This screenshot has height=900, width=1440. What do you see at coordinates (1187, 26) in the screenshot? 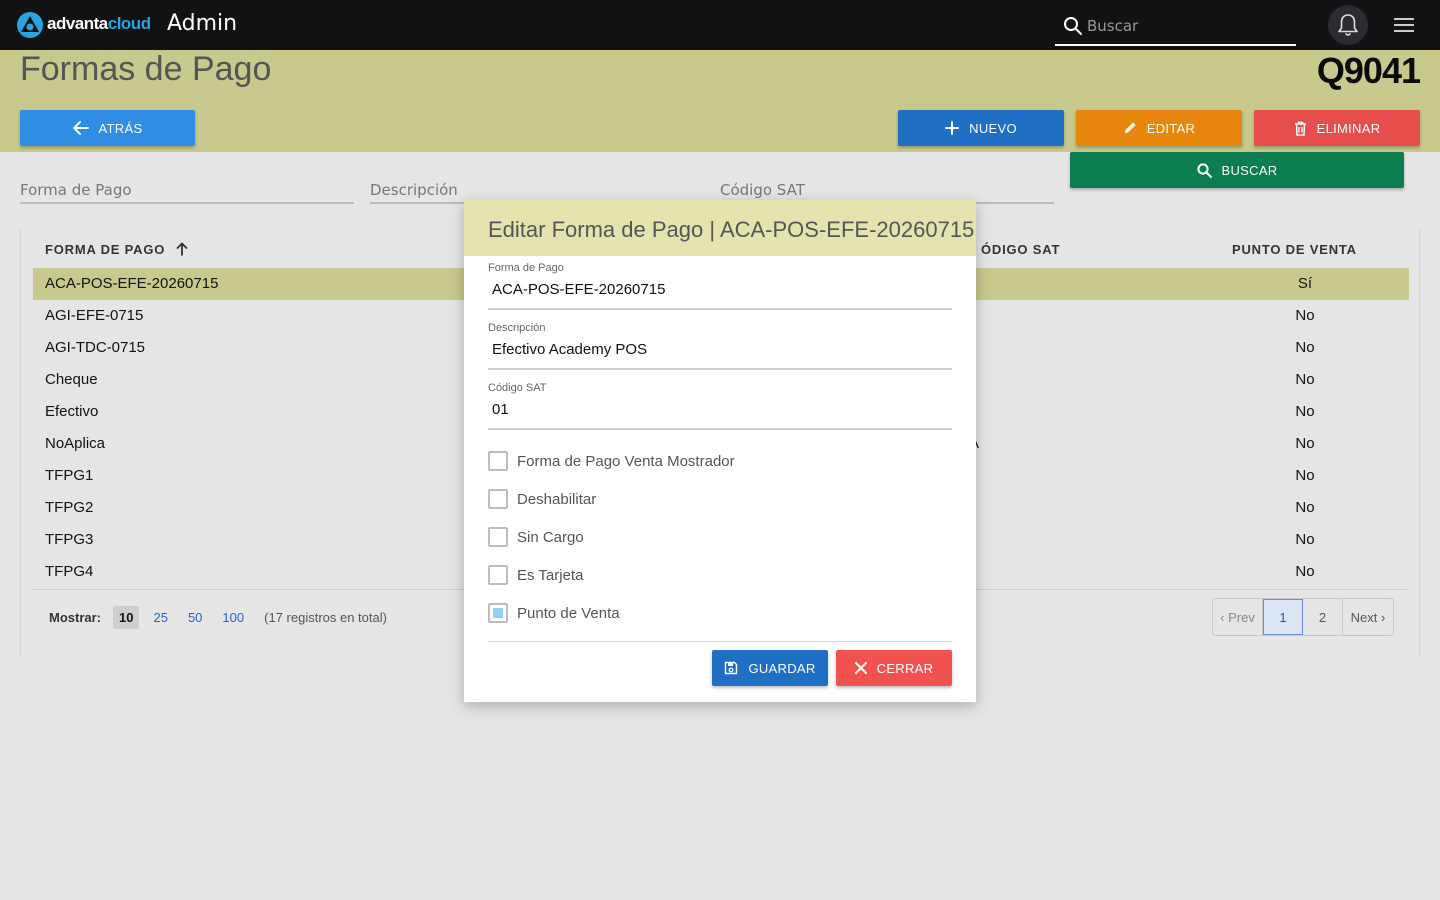
I see `global-search-input` at bounding box center [1187, 26].